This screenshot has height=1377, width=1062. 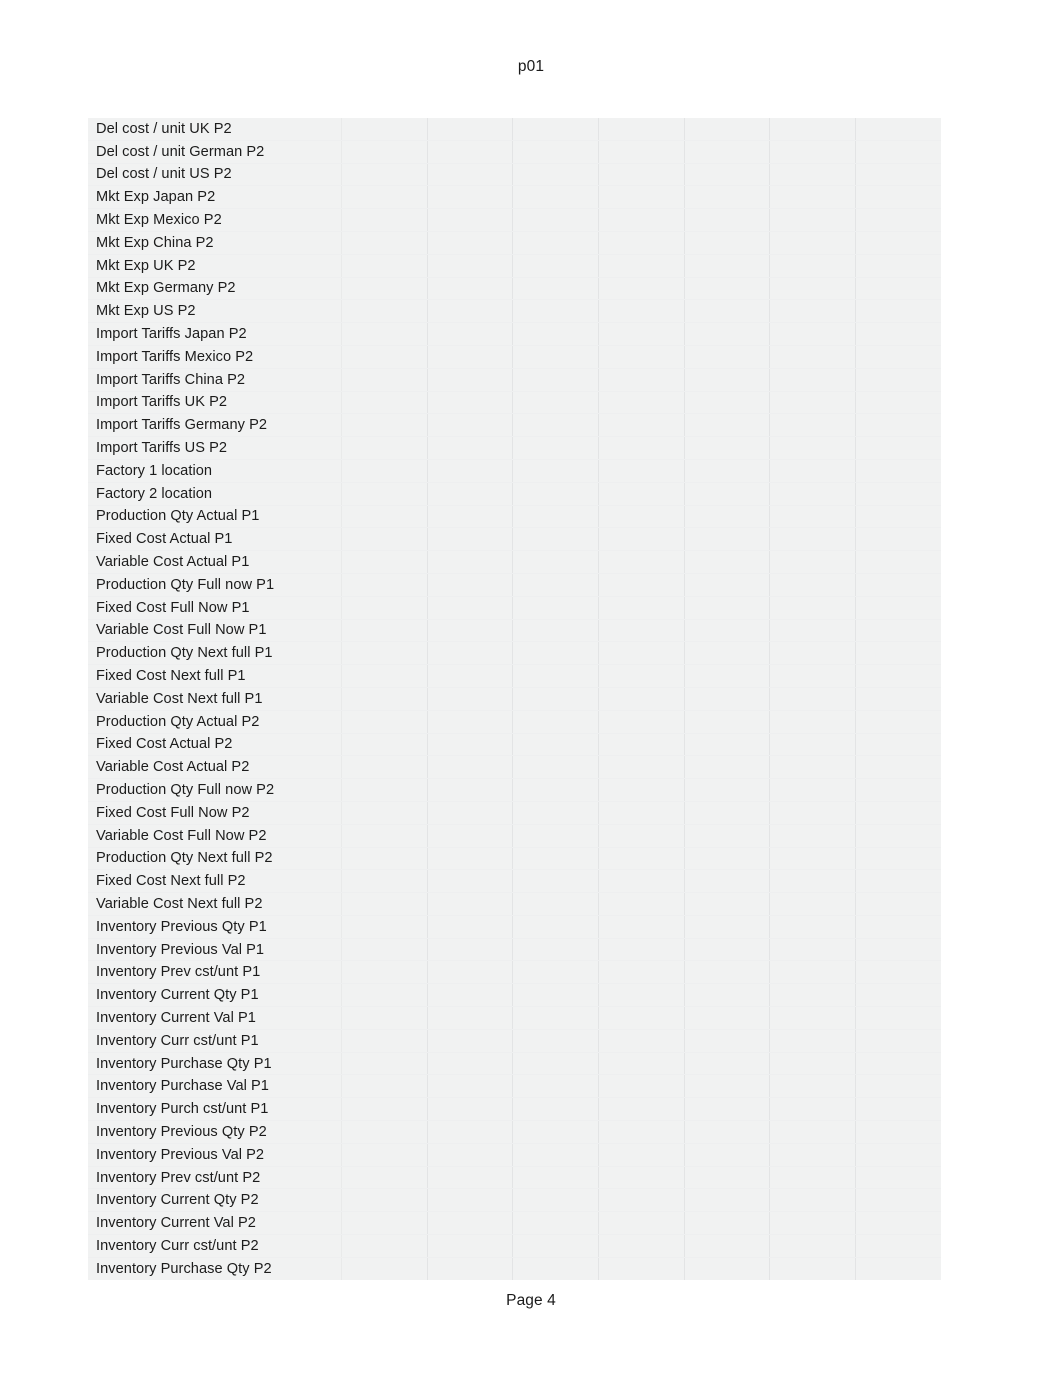 What do you see at coordinates (215, 1041) in the screenshot?
I see `row-label-cell: Inventory Curr cst/unt P1` at bounding box center [215, 1041].